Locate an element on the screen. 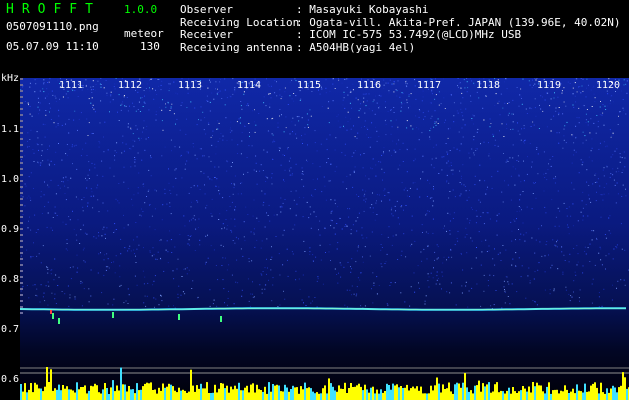 This screenshot has height=400, width=629. x-tick-label: 1112 is located at coordinates (130, 85).